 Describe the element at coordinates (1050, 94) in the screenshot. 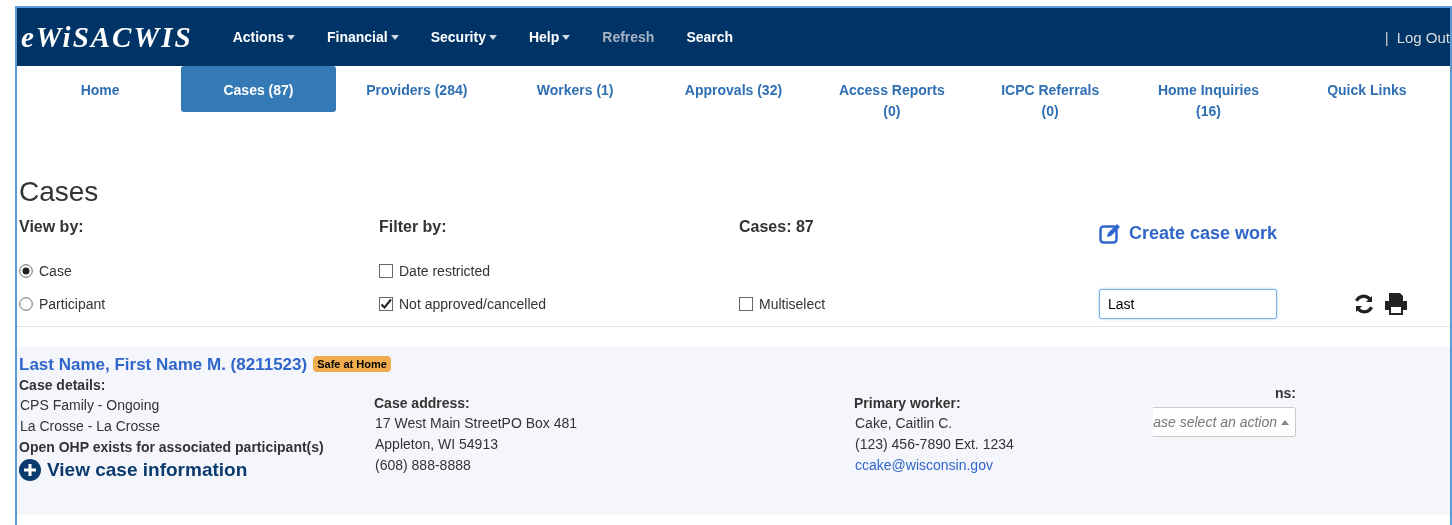

I see `nav-tab: ICPC Referrals (0)` at that location.